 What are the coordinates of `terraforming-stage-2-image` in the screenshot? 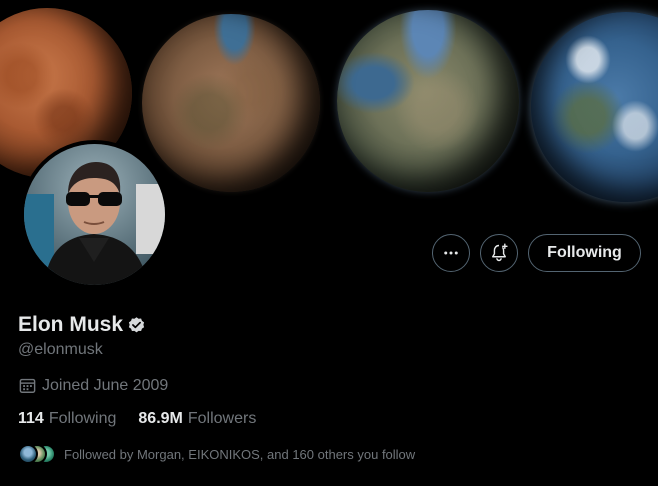 It's located at (428, 101).